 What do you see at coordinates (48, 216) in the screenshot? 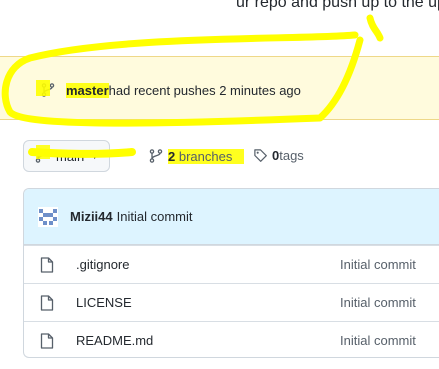
I see `avatar-identicon` at bounding box center [48, 216].